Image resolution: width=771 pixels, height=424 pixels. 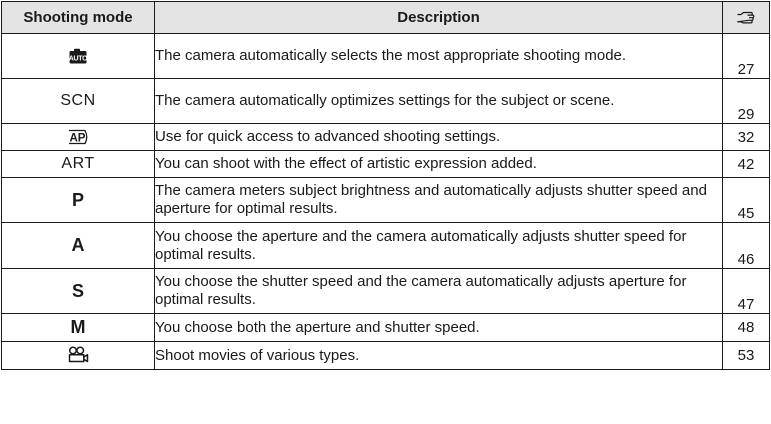 I want to click on page-reference: 29, so click(x=746, y=101).